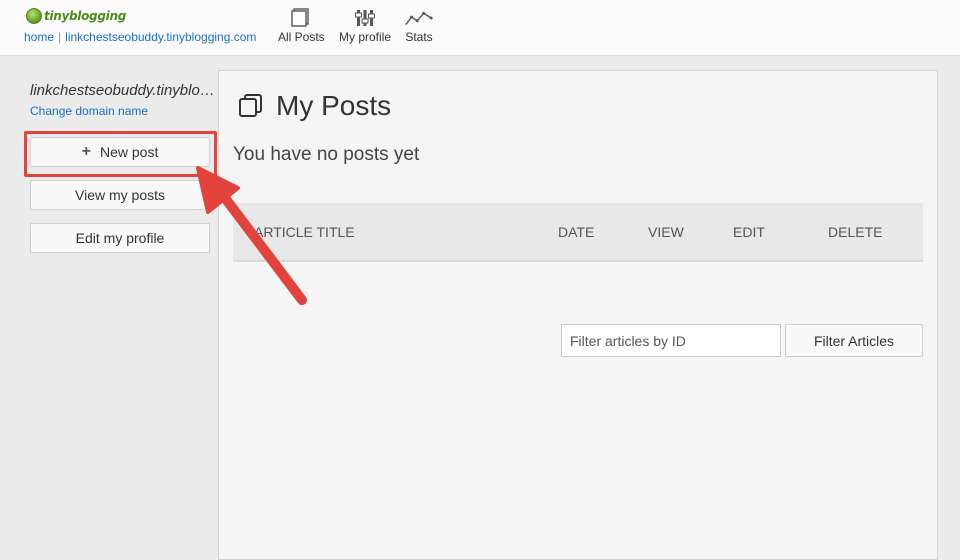 The width and height of the screenshot is (960, 560). I want to click on posts-table-header: ARTICLE TITLE DATE VIEW EDIT DELETE, so click(578, 232).